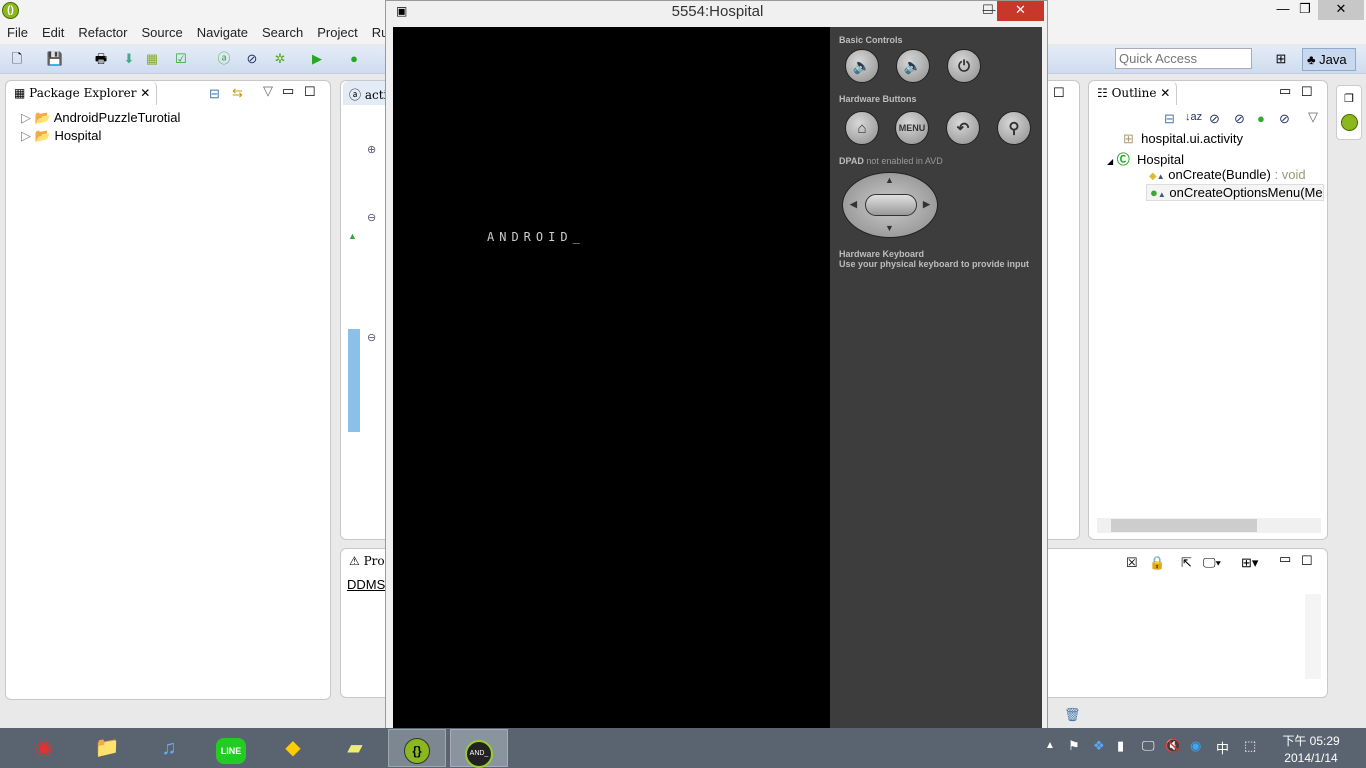 The image size is (1366, 768). I want to click on open-console-icon: ⊞▾, so click(1249, 563).